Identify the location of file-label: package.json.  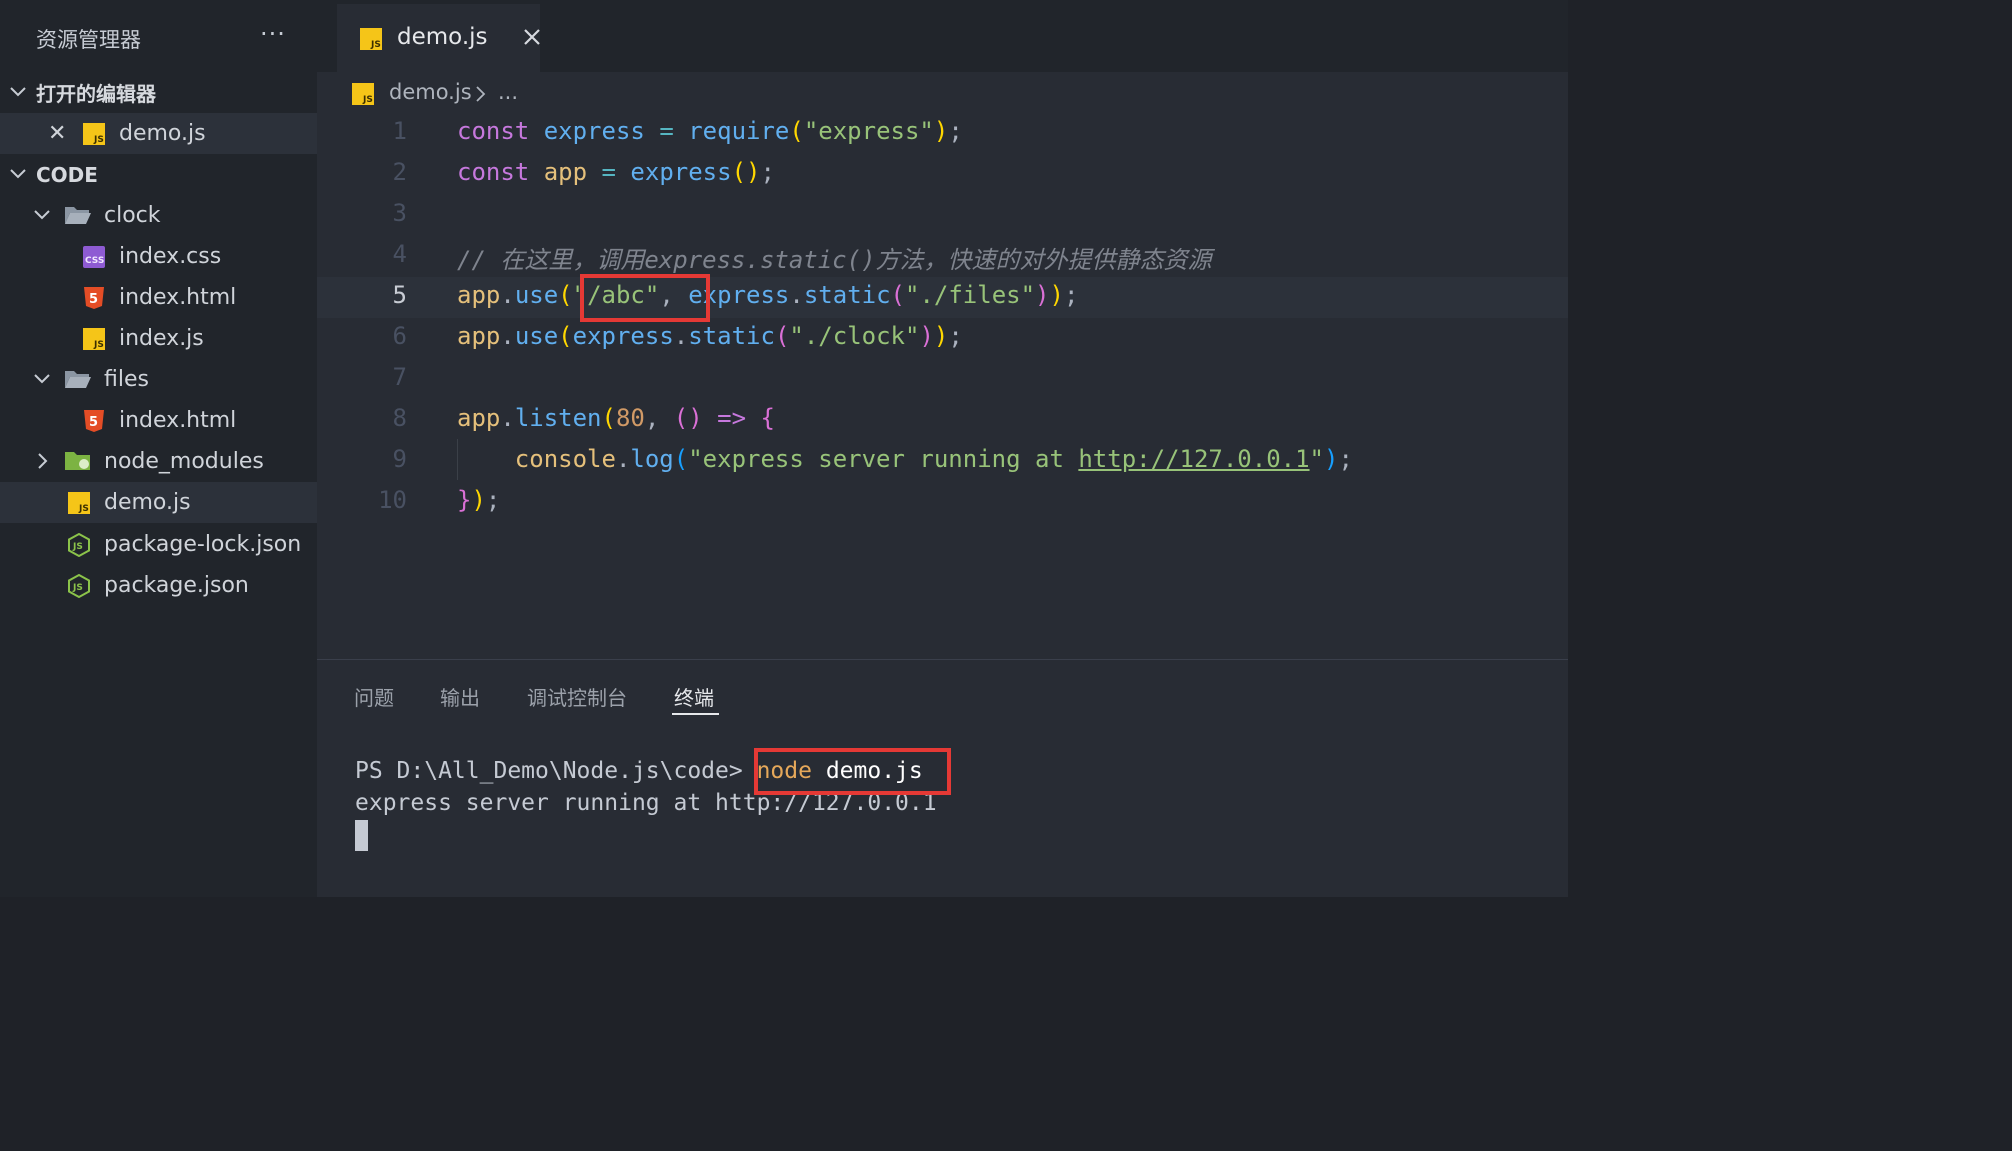
(176, 585).